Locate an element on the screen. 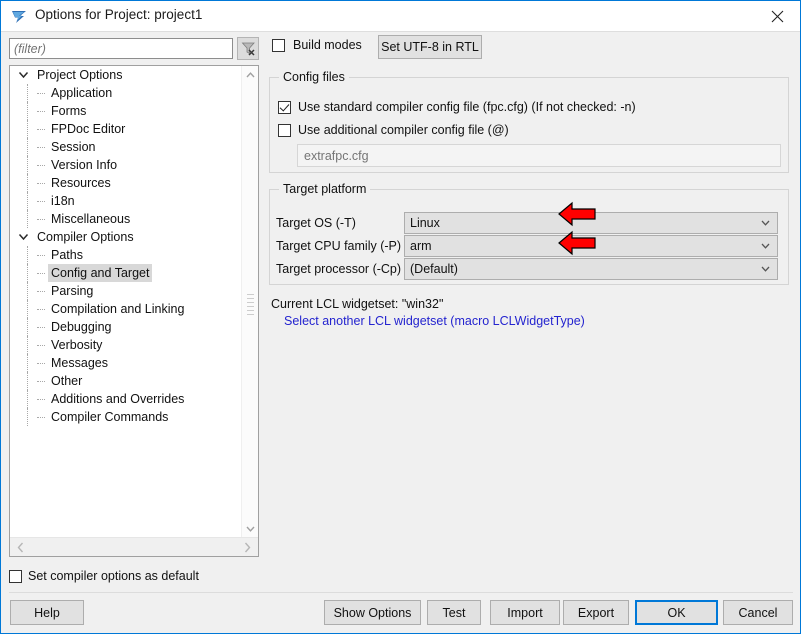  chevron-up-icon is located at coordinates (250, 74).